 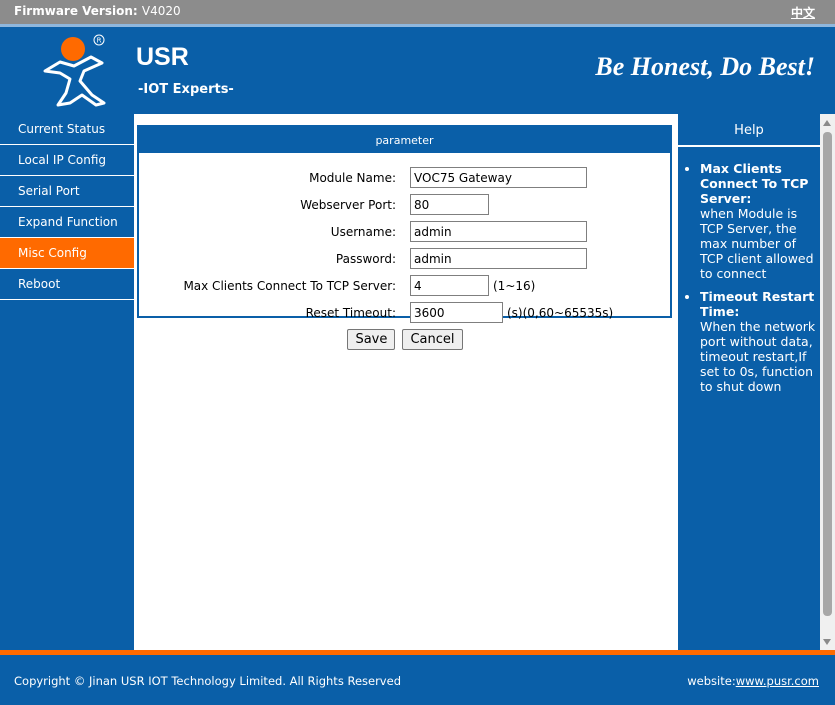 I want to click on firmware-version: Firmware Version: V4020, so click(x=97, y=11).